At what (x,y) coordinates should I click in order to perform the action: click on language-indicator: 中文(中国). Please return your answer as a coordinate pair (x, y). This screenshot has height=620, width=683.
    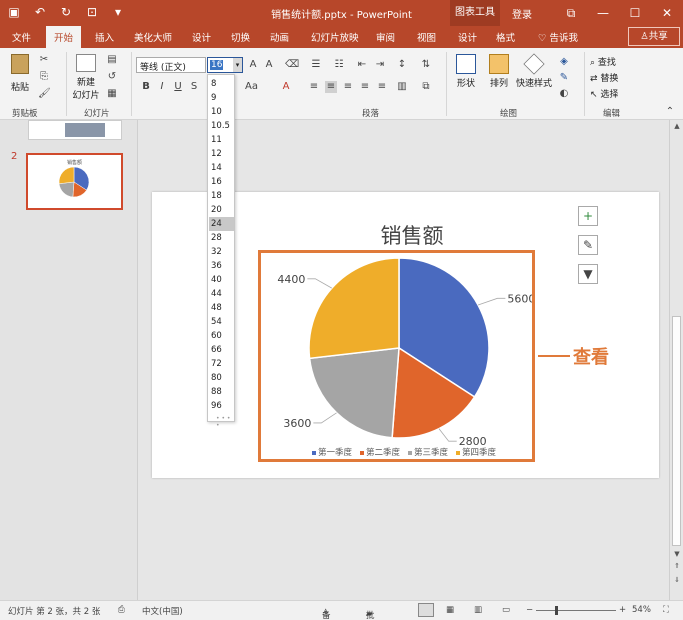
    Looking at the image, I should click on (162, 611).